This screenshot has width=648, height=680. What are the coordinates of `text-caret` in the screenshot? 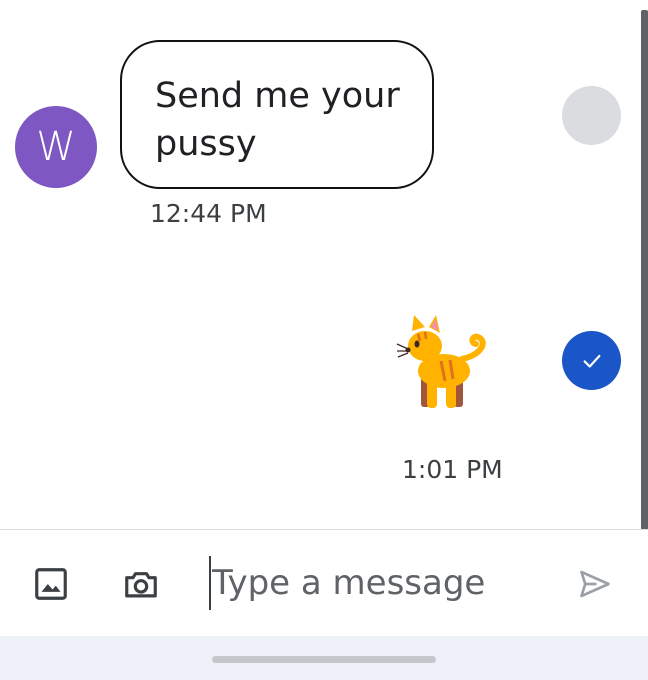 It's located at (210, 583).